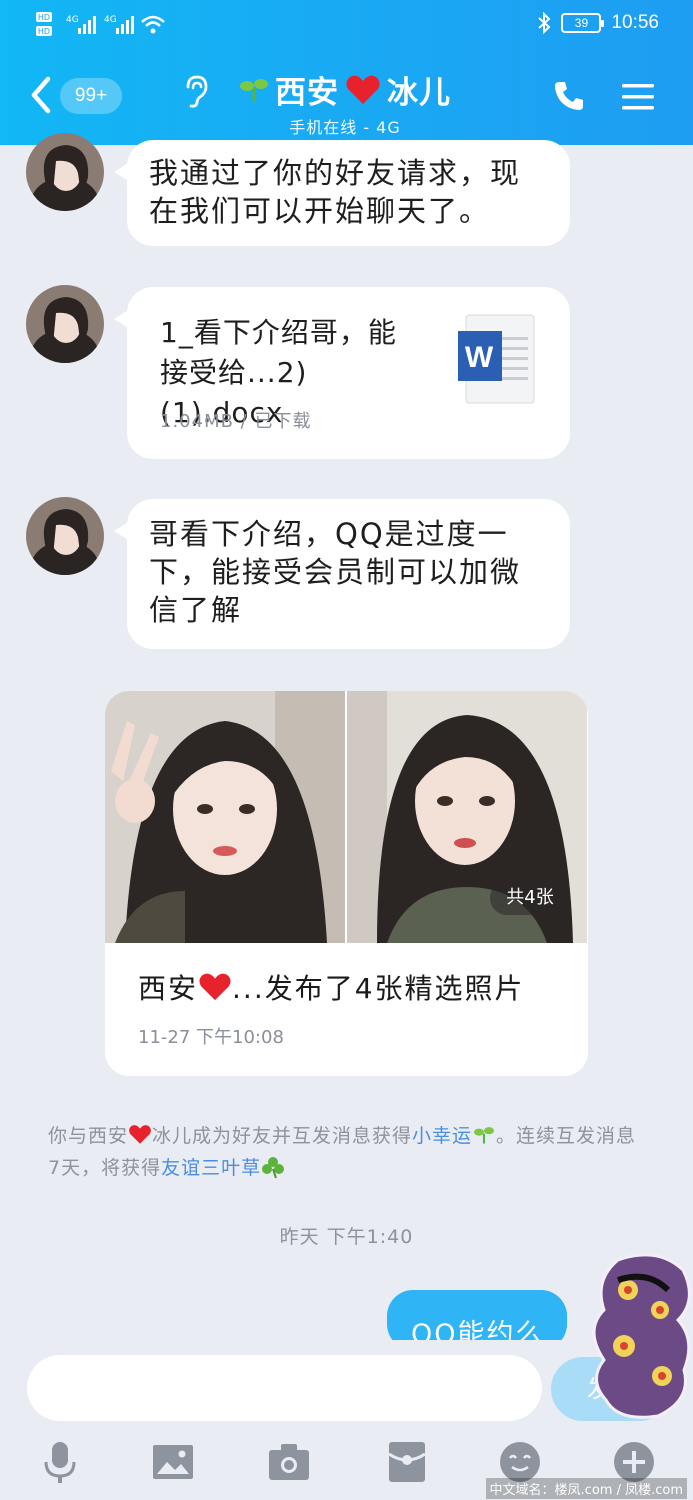  I want to click on red-packet-icon, so click(407, 1462).